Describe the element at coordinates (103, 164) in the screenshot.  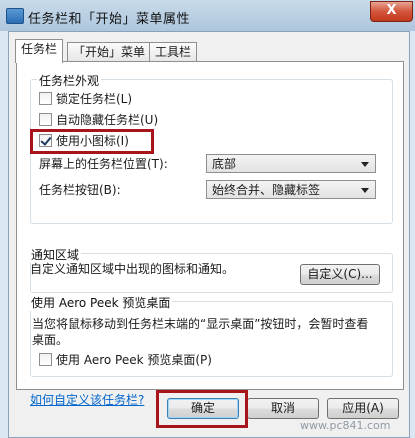
I see `position-label: 屏幕上的任务栏位置(T):` at that location.